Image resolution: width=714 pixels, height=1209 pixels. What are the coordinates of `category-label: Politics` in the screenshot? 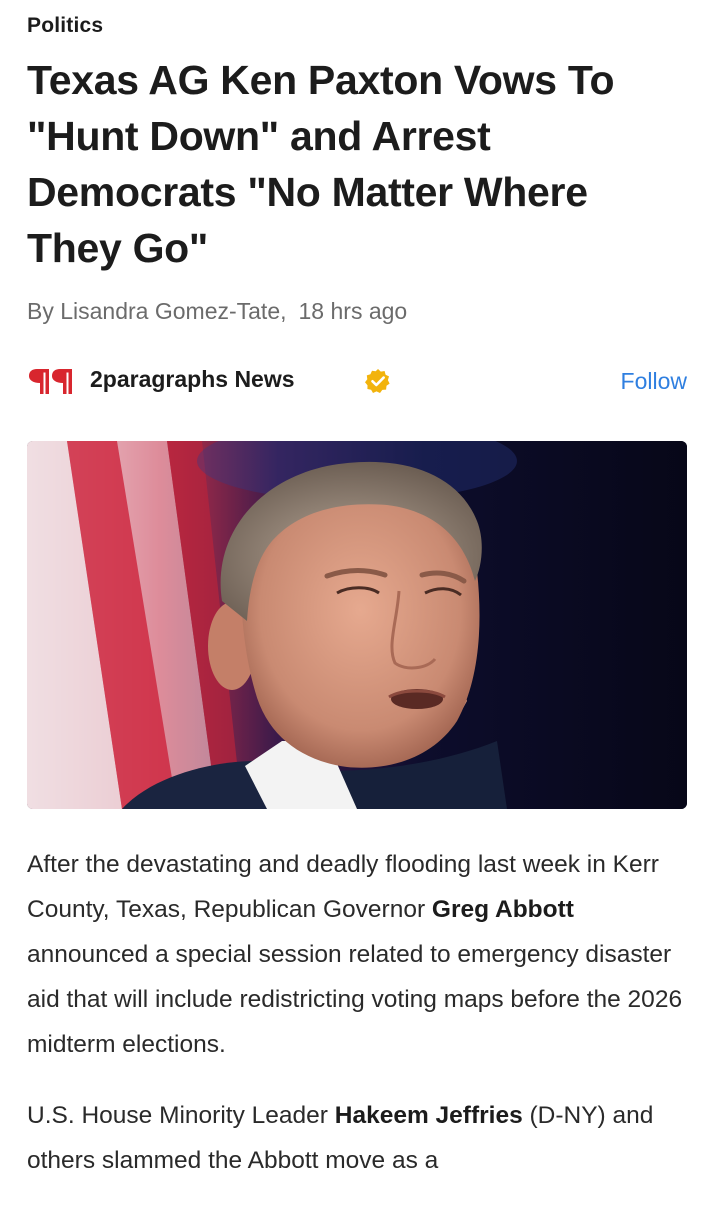 It's located at (65, 26).